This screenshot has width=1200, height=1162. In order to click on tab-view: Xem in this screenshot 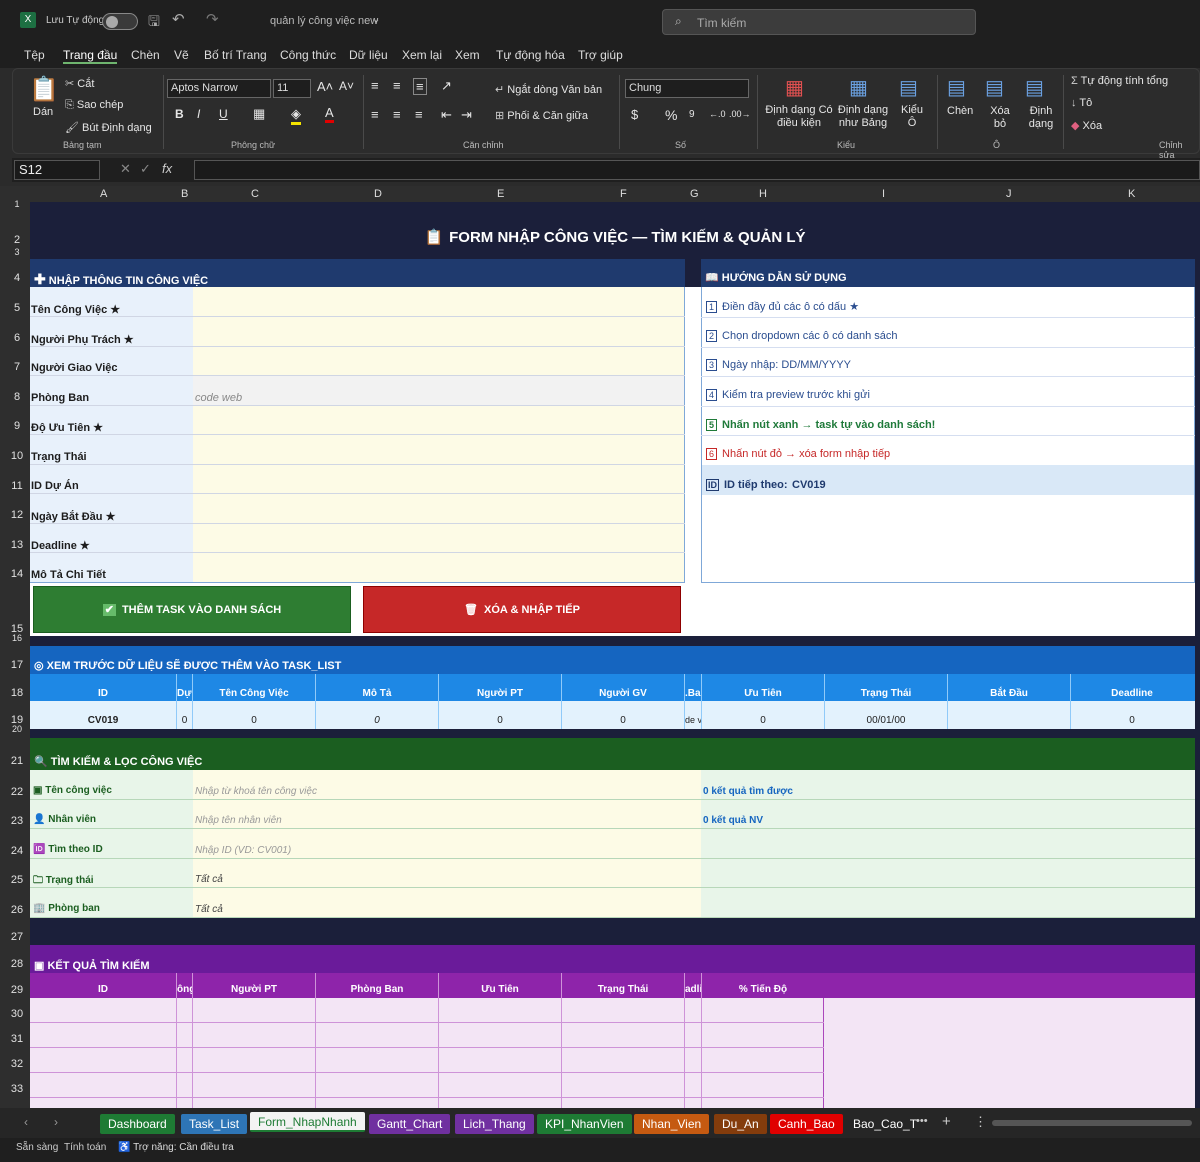, I will do `click(467, 55)`.